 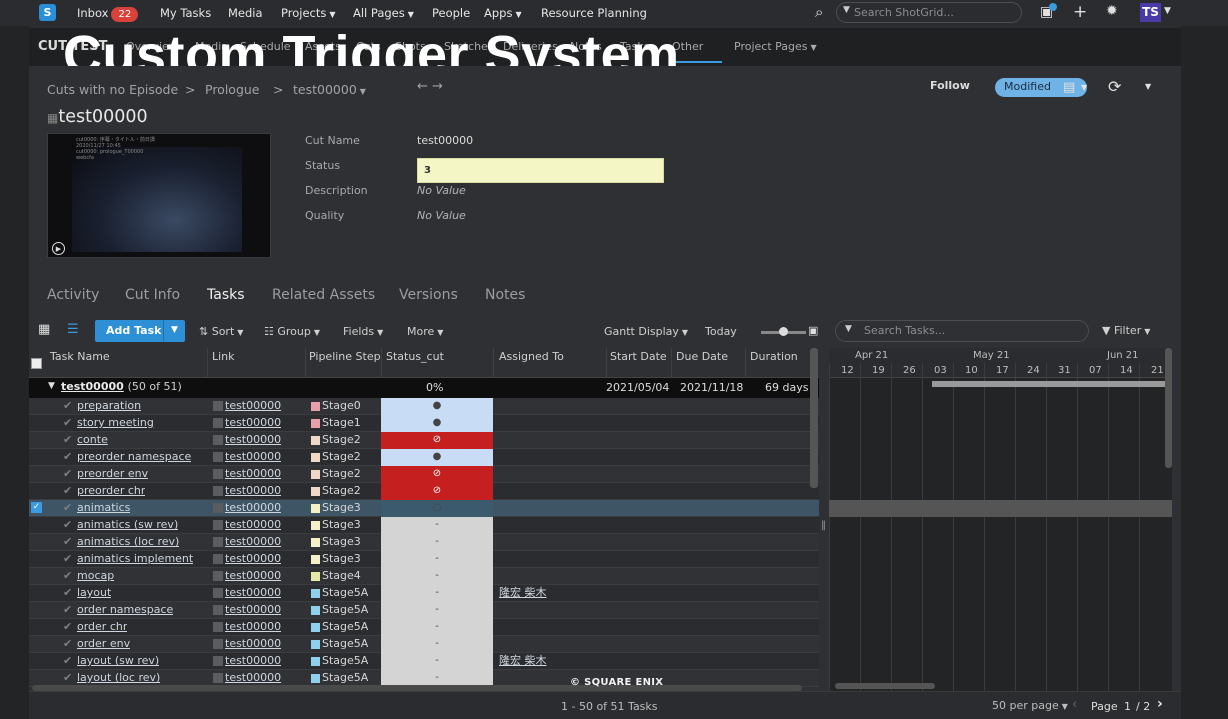 What do you see at coordinates (1127, 706) in the screenshot?
I see `page-number: 1` at bounding box center [1127, 706].